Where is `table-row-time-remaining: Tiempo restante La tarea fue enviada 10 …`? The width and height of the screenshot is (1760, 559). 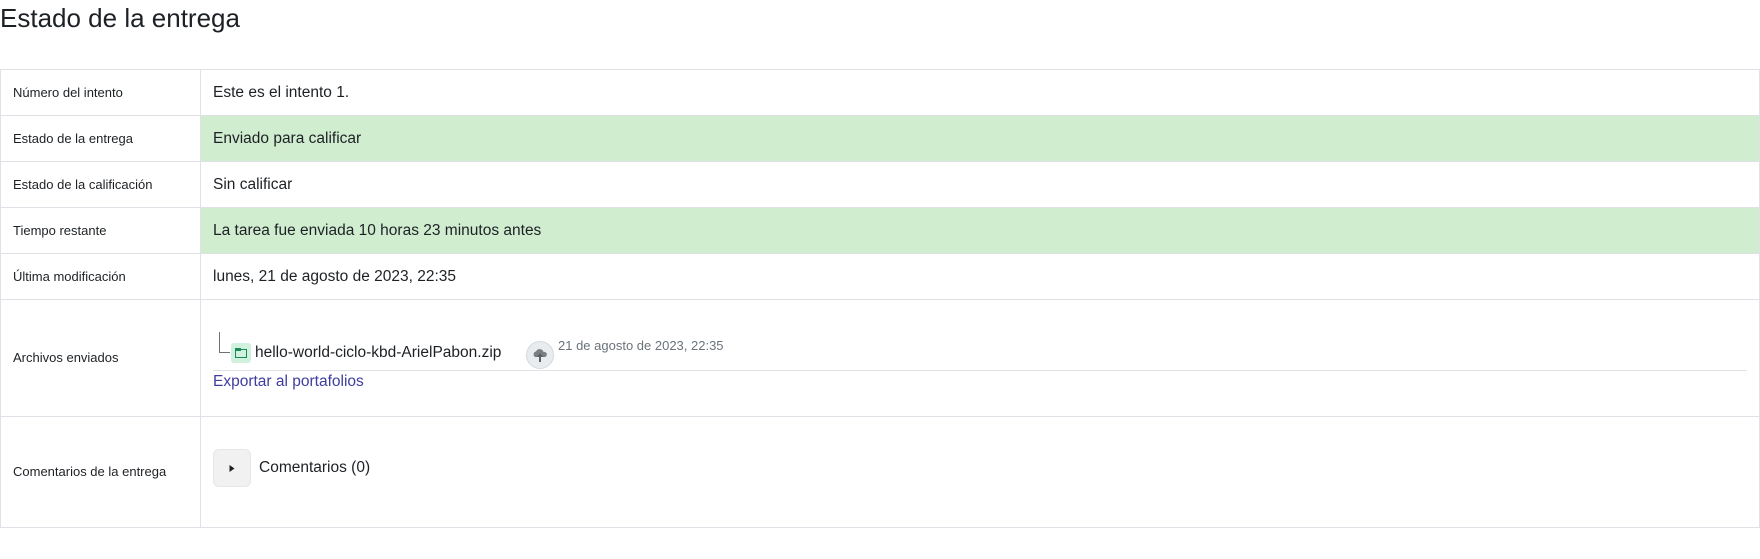 table-row-time-remaining: Tiempo restante La tarea fue enviada 10 … is located at coordinates (880, 230).